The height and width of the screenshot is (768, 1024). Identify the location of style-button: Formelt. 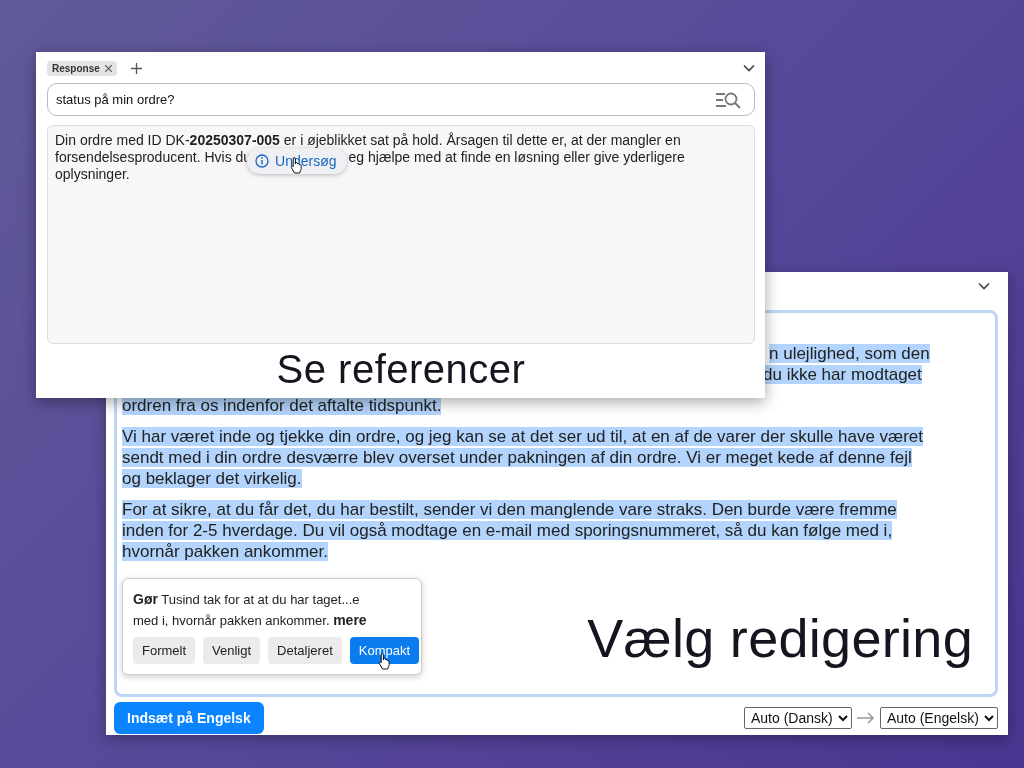
(164, 650).